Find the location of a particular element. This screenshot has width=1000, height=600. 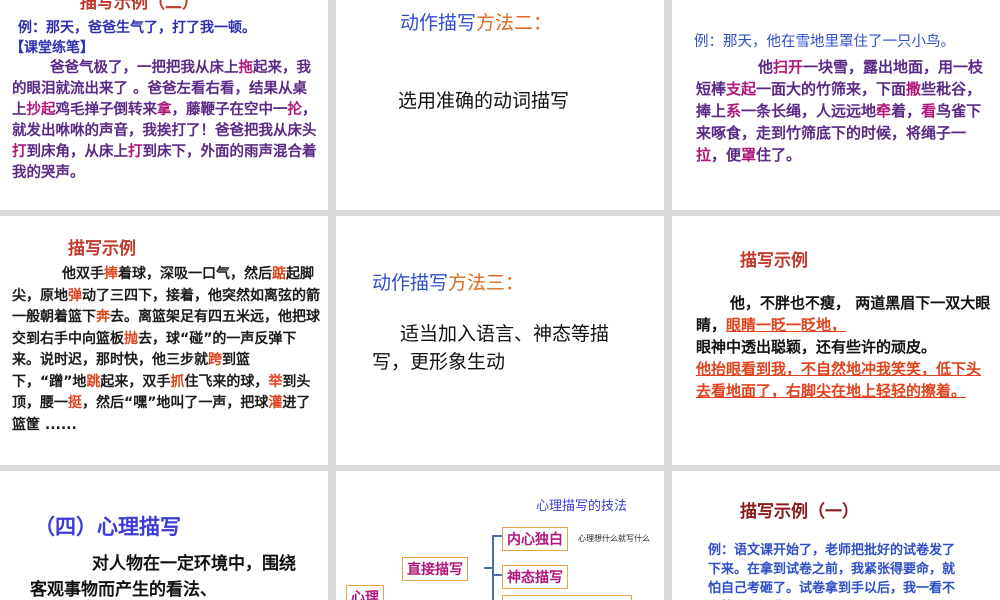

slide-body: 对人物在一定环境中，围绕客观事物而产生的看法、 is located at coordinates (163, 577).